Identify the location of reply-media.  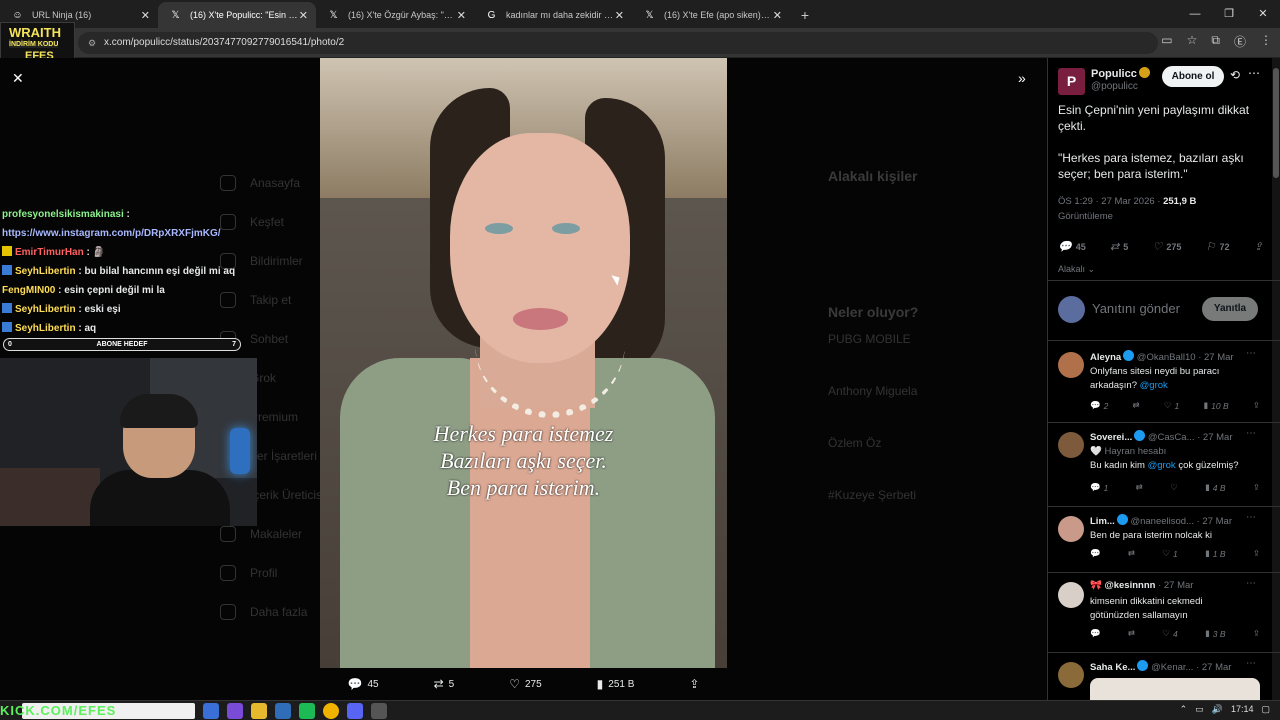
(1175, 689).